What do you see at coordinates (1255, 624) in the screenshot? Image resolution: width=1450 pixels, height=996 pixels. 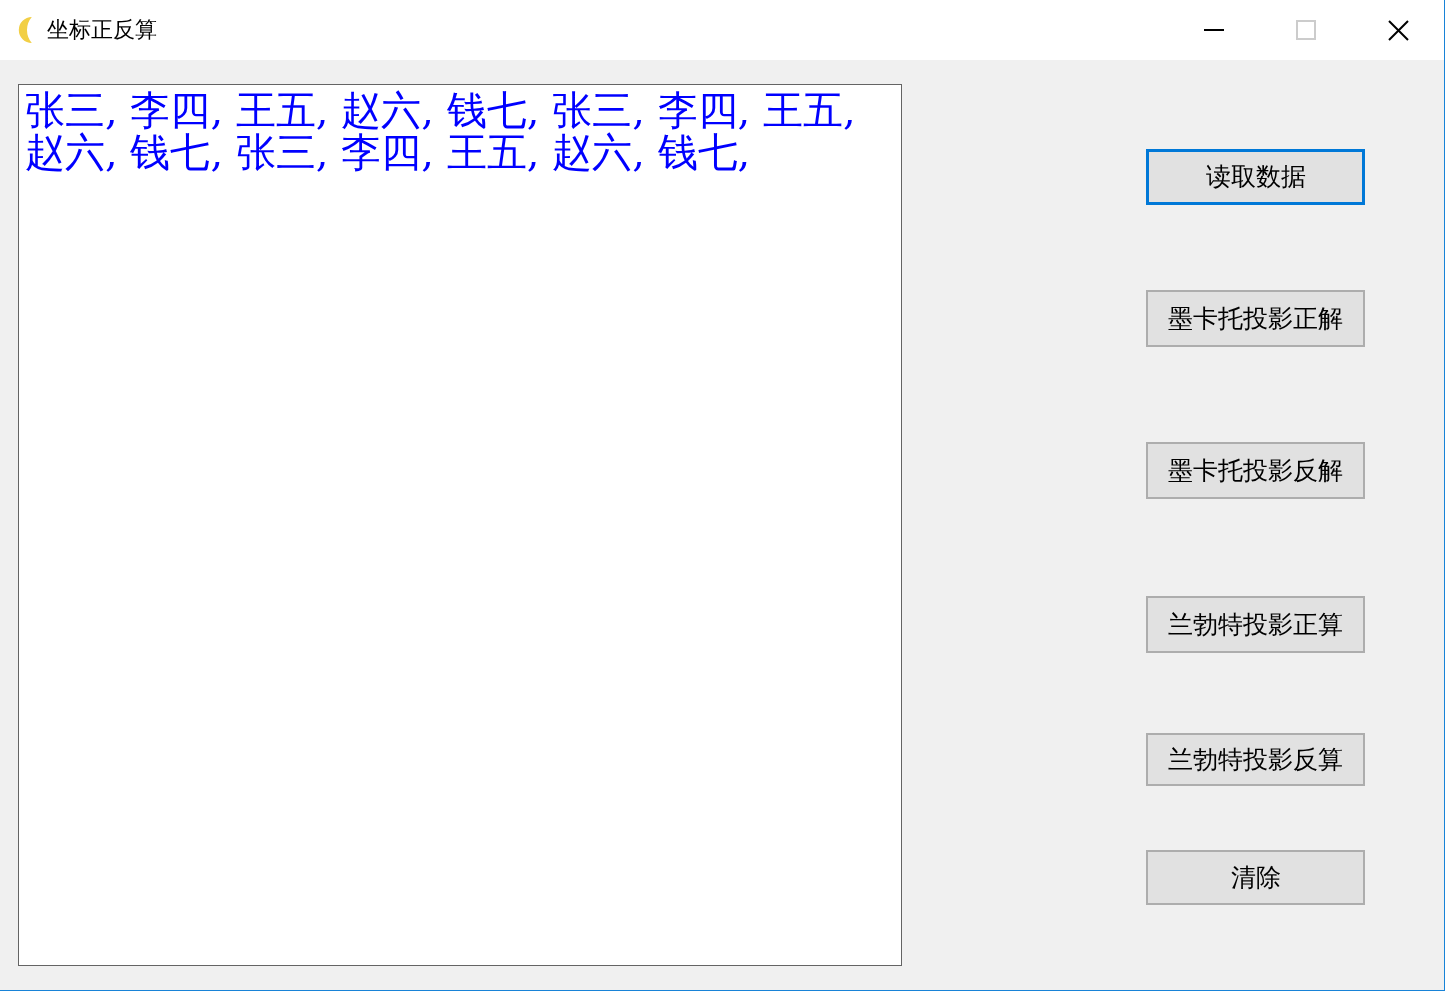 I see `action-button: 兰勃特投影正算` at bounding box center [1255, 624].